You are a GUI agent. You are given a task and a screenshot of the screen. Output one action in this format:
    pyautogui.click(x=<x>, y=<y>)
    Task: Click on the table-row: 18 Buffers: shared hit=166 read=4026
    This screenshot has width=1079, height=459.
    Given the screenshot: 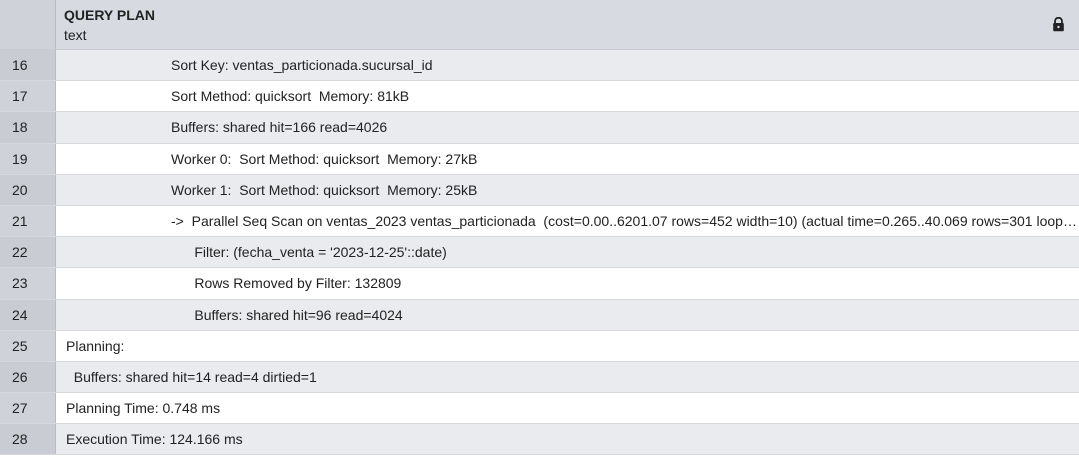 What is the action you would take?
    pyautogui.click(x=539, y=128)
    